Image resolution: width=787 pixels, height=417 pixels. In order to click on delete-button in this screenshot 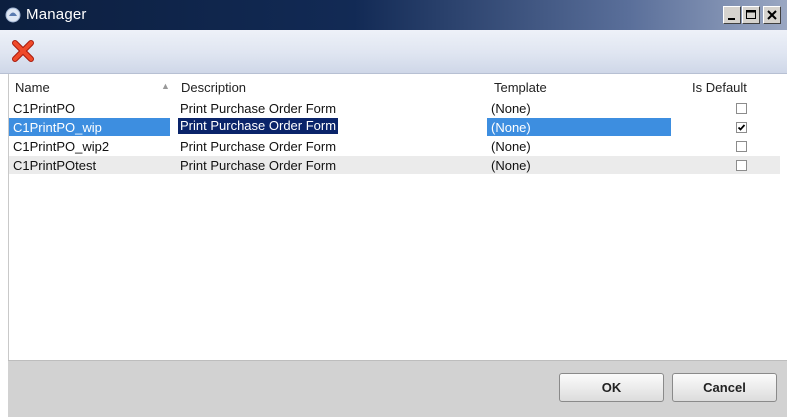, I will do `click(23, 51)`.